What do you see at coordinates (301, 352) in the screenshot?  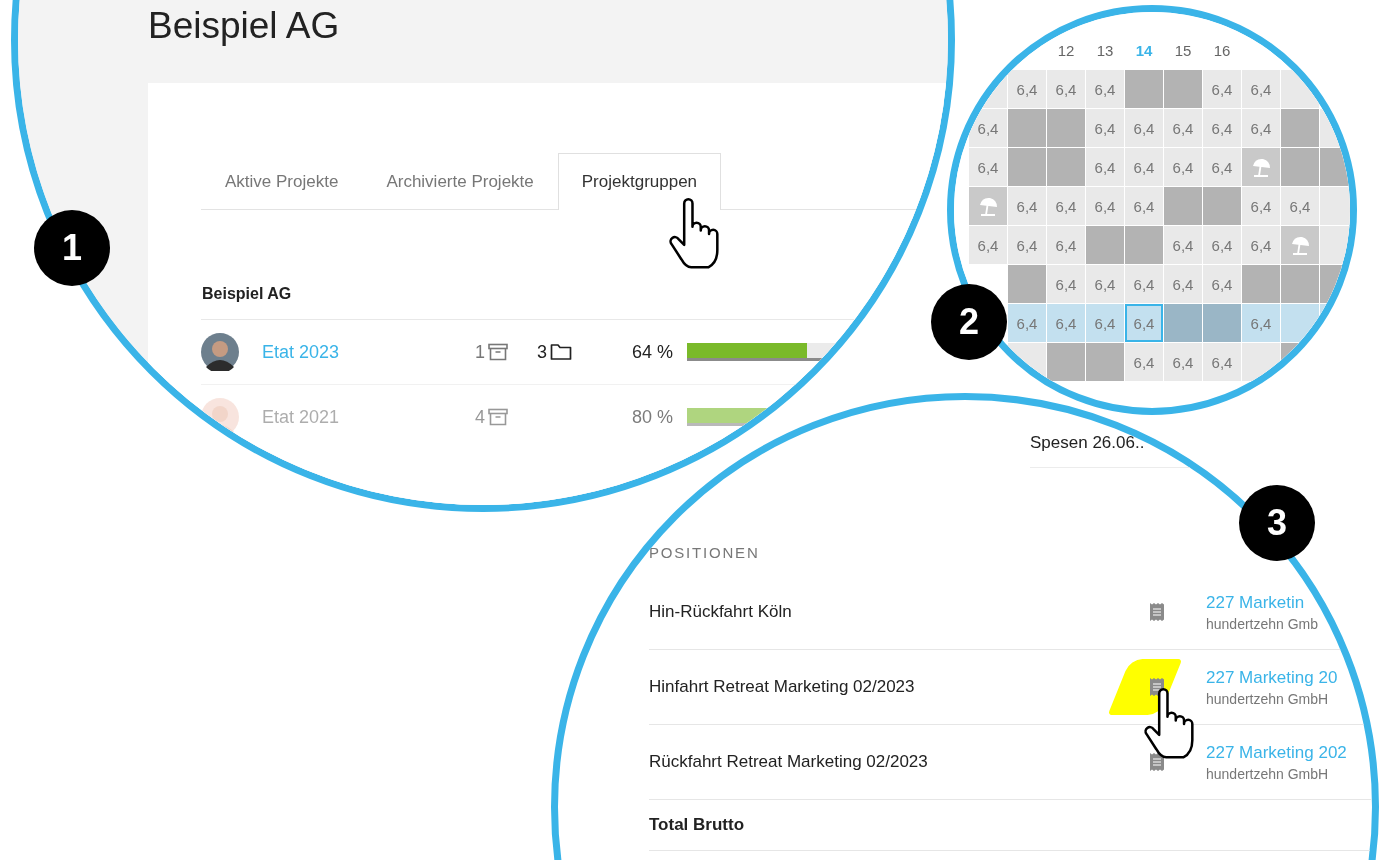 I see `project-link: Etat 2023` at bounding box center [301, 352].